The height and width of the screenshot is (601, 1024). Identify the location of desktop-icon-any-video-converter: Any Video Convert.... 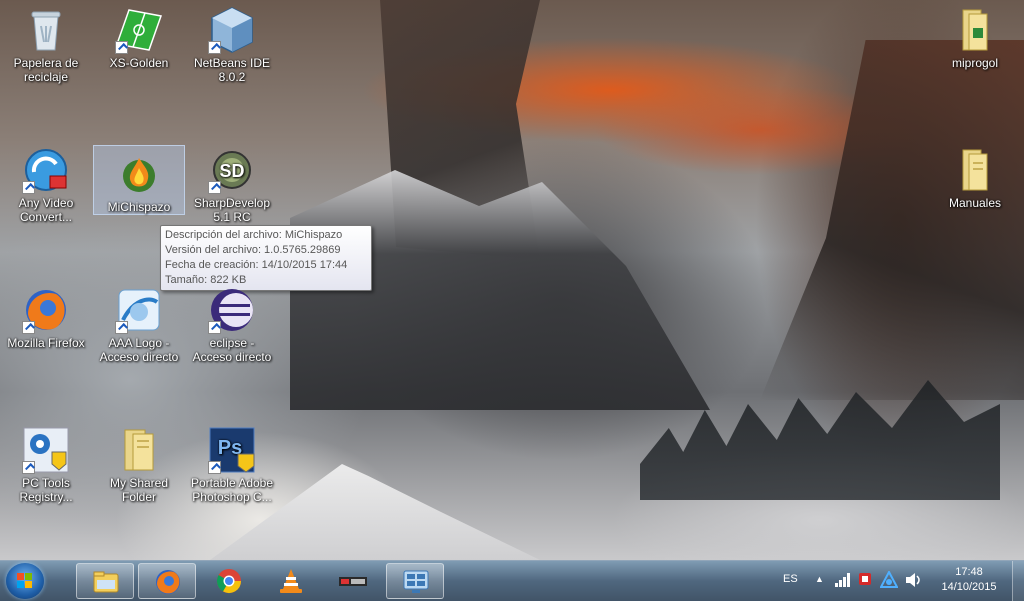
(46, 185).